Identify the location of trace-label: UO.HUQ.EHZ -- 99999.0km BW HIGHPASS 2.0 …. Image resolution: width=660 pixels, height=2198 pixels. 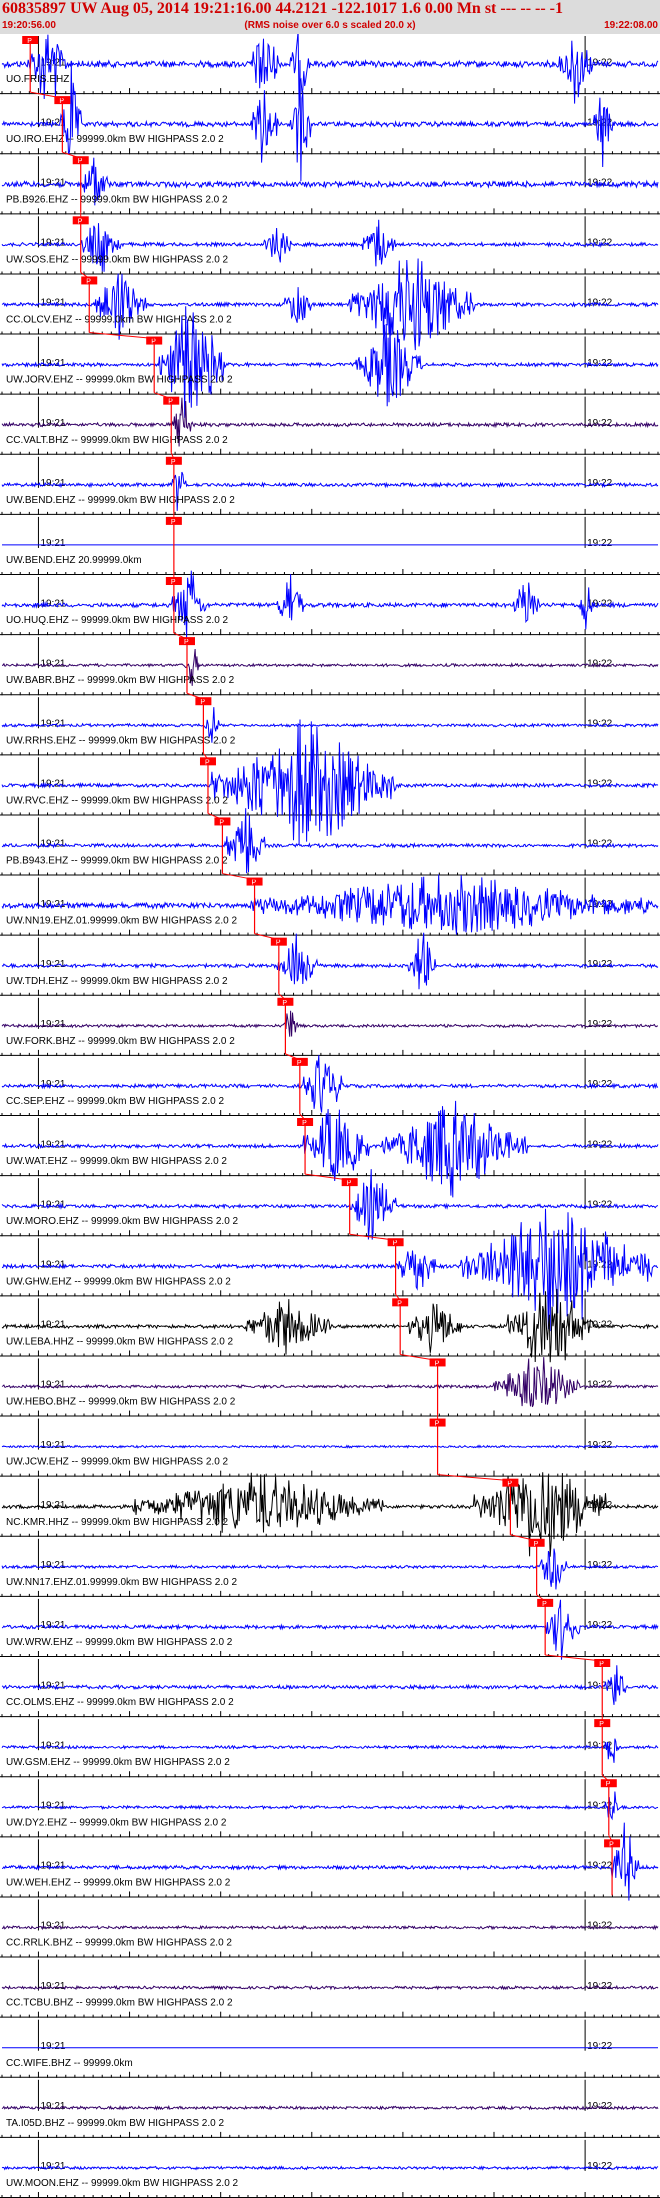
(117, 620).